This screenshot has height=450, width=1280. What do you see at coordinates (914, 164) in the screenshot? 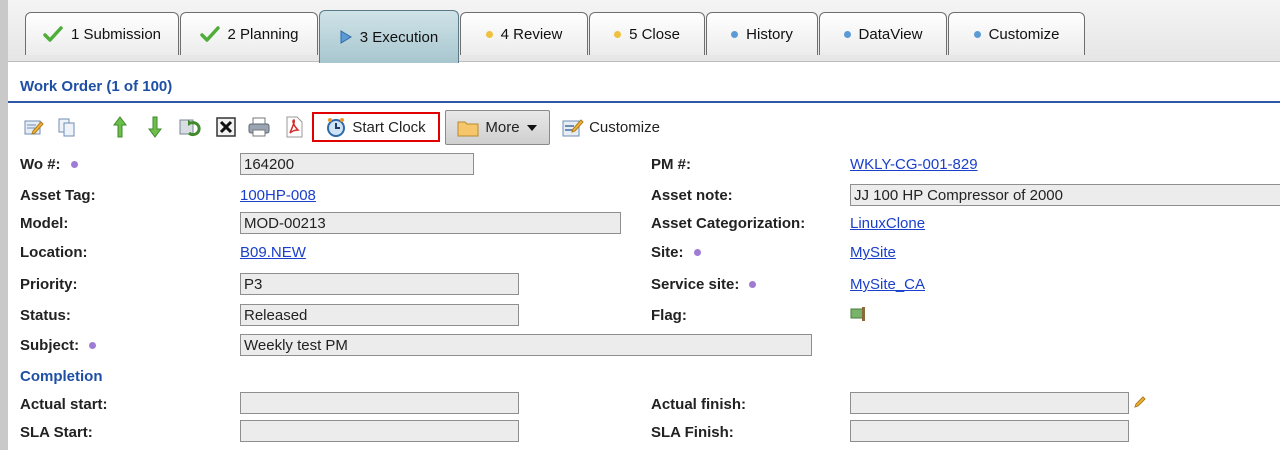
I see `pm-number-link: WKLY-CG-001-829` at bounding box center [914, 164].